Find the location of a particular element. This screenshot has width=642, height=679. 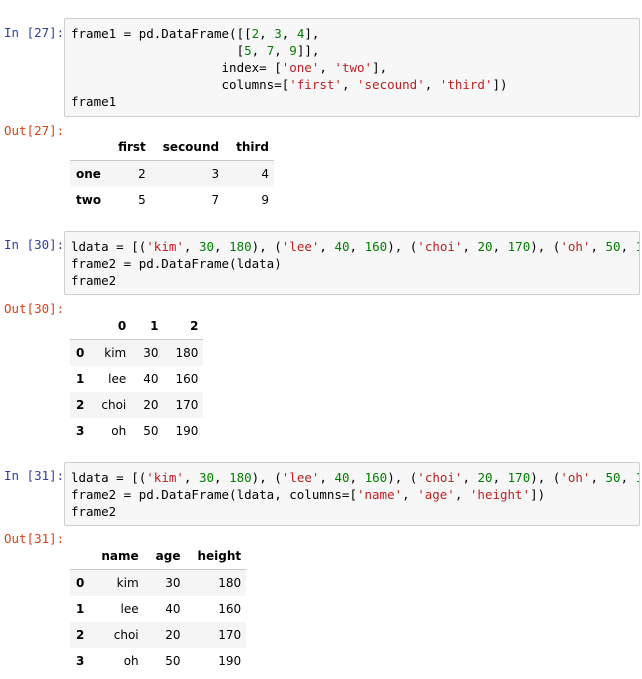

in-prompt-30: In [30]: is located at coordinates (34, 244).